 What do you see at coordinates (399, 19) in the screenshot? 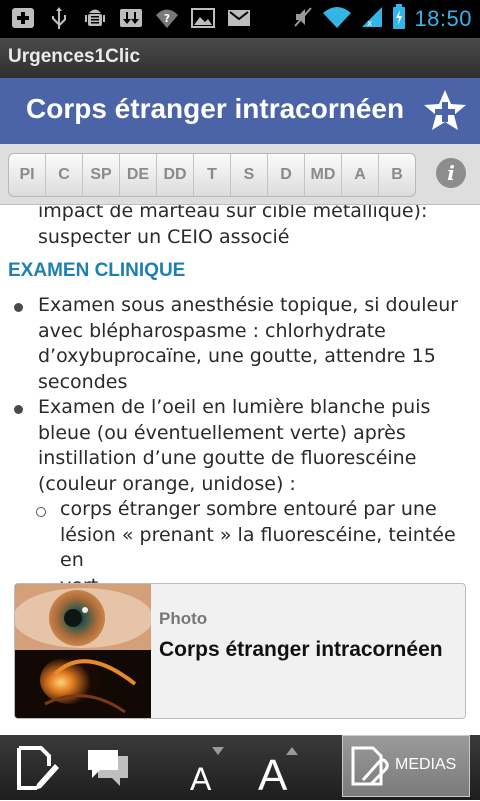
I see `battery-charging-icon` at bounding box center [399, 19].